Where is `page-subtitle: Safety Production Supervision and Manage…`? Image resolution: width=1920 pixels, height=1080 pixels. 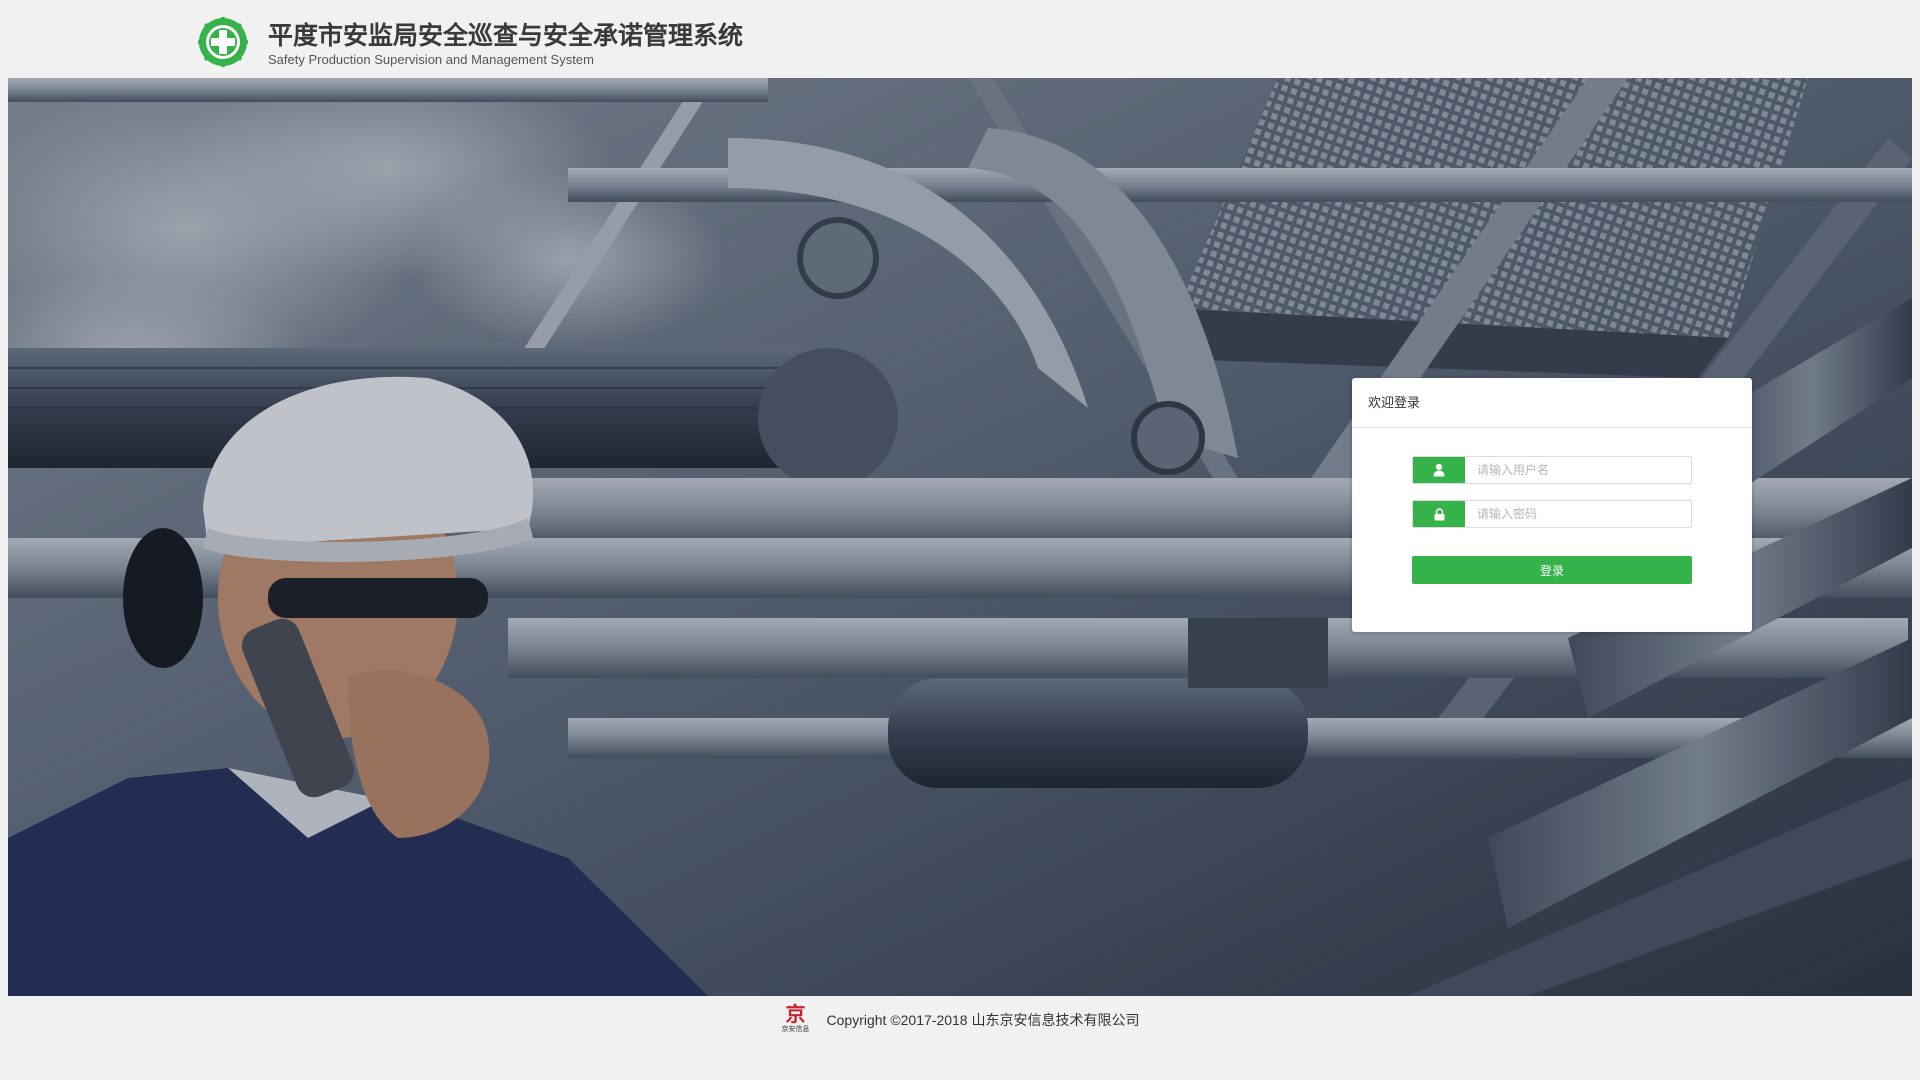
page-subtitle: Safety Production Supervision and Manage… is located at coordinates (431, 59).